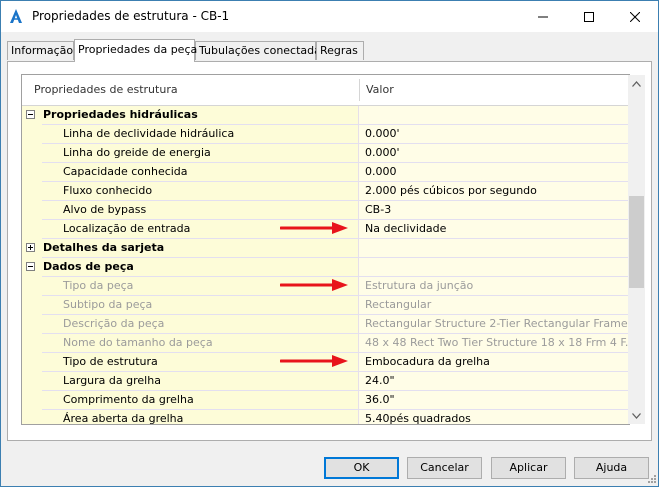 The height and width of the screenshot is (487, 659). I want to click on property-name: Linha de declividade hidráulica, so click(200, 134).